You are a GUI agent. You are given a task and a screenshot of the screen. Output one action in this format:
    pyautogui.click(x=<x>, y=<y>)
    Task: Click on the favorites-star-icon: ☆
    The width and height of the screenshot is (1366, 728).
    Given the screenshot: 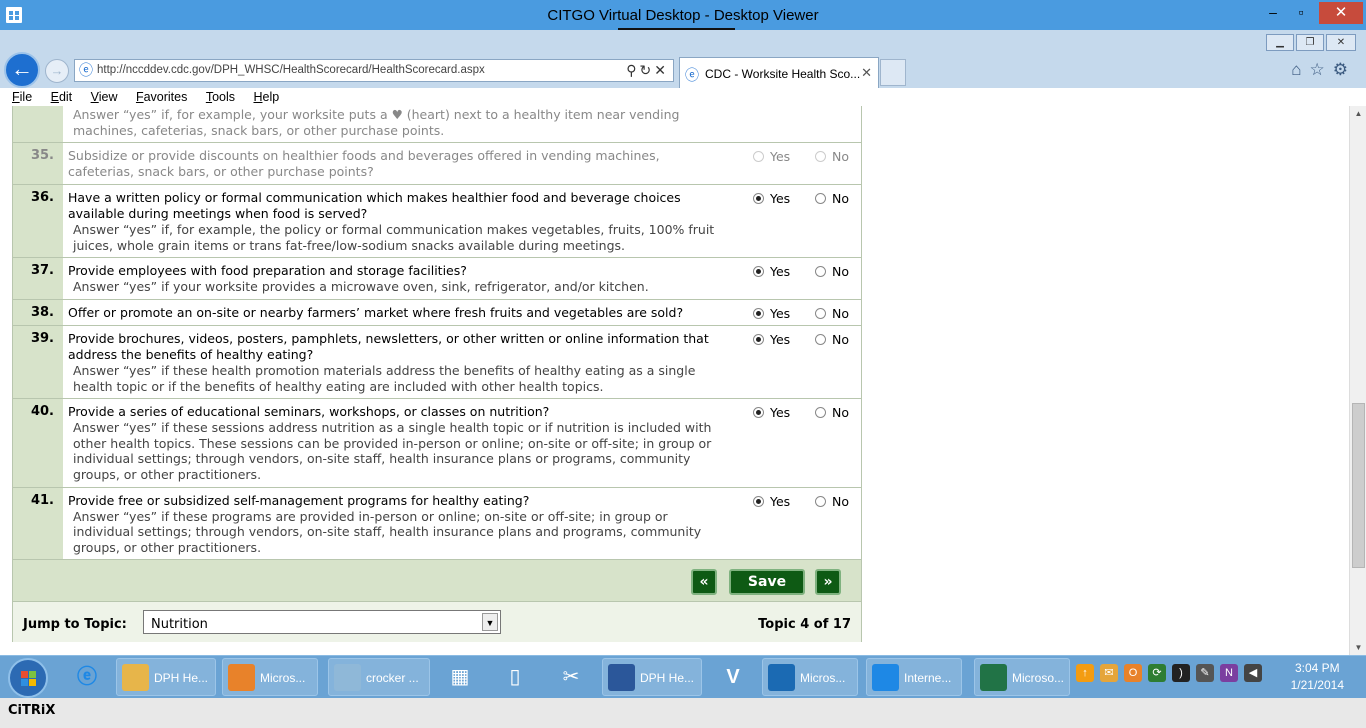 What is the action you would take?
    pyautogui.click(x=1321, y=69)
    